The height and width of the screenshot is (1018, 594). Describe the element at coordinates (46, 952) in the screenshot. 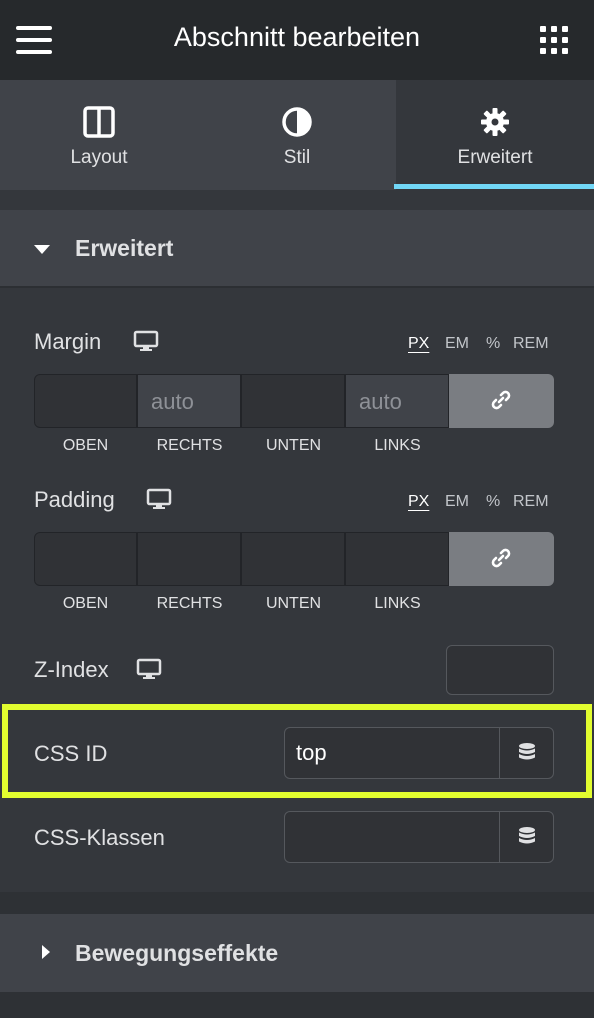

I see `caret-right-icon` at that location.